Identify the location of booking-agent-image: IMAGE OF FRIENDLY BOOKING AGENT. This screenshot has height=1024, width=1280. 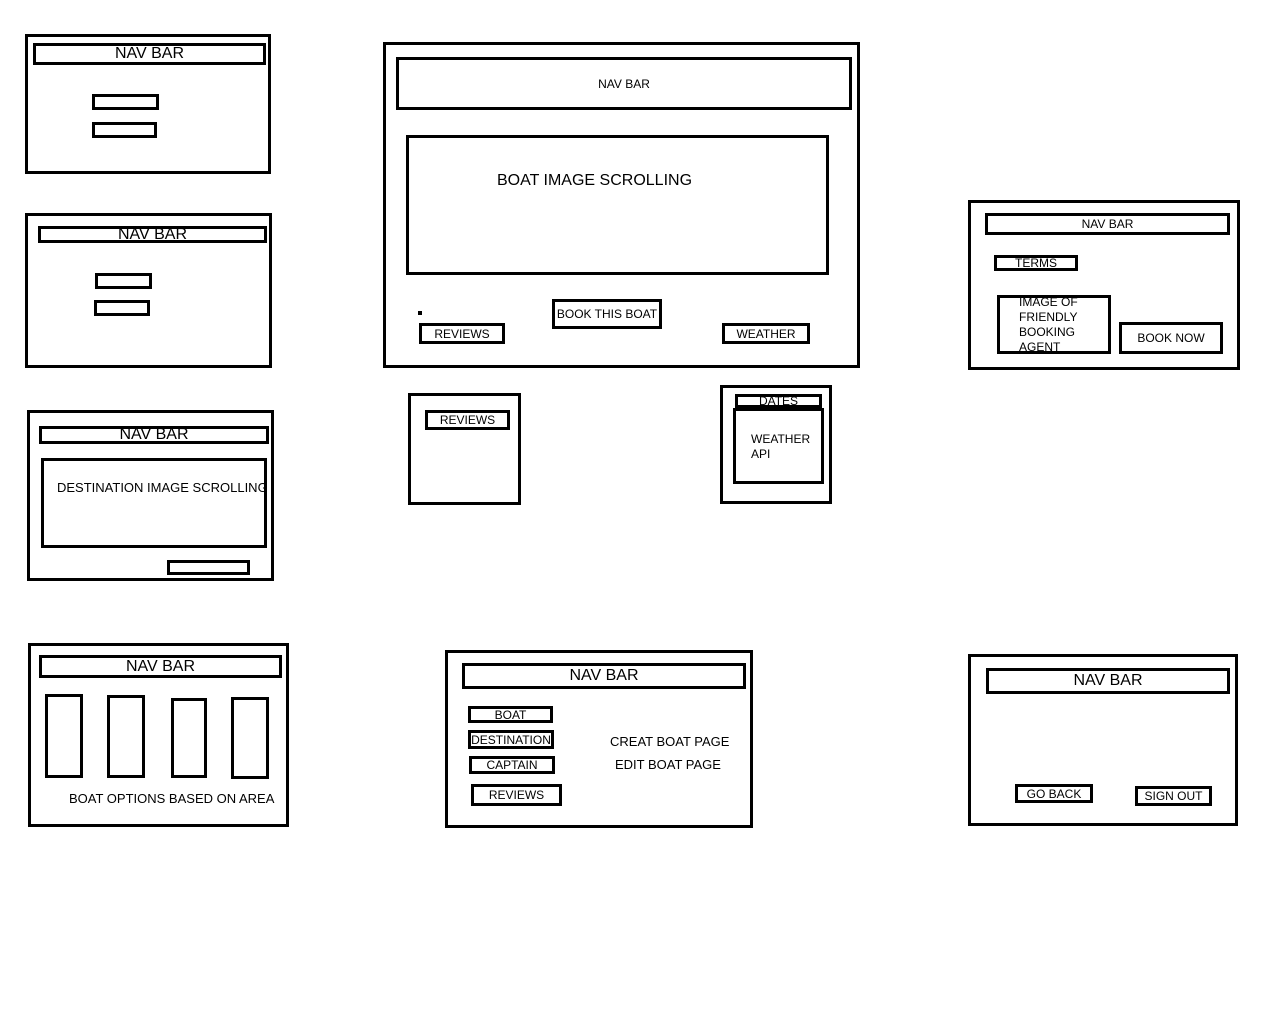
(1054, 324).